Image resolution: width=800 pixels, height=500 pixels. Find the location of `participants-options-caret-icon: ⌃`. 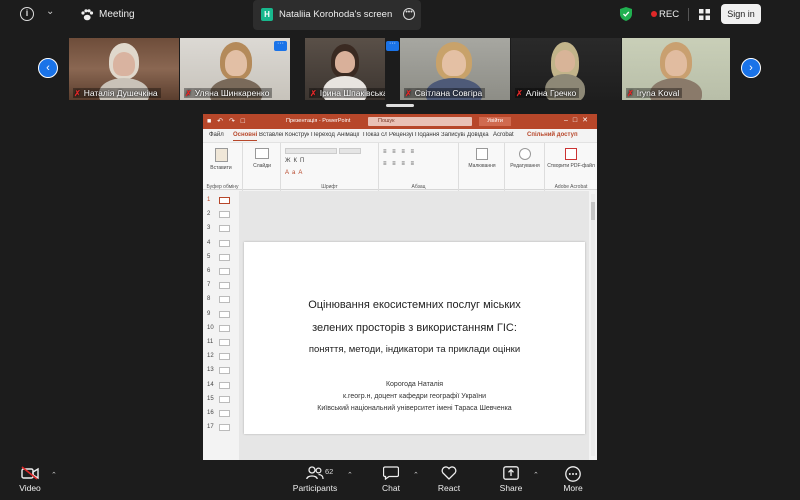

participants-options-caret-icon: ⌃ is located at coordinates (350, 475).